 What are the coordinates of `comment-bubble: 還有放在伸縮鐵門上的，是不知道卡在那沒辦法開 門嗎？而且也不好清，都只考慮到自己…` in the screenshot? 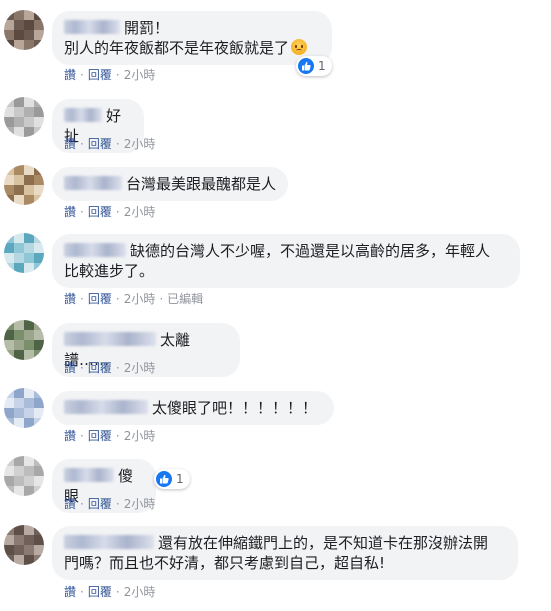 It's located at (285, 553).